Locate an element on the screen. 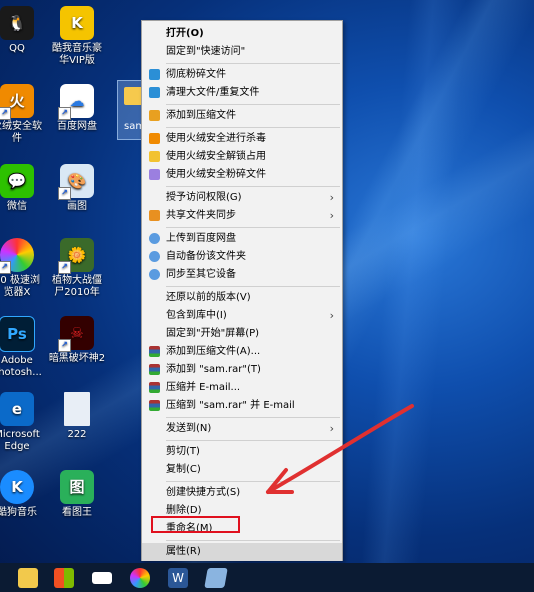 The height and width of the screenshot is (592, 534). arrow-shaft is located at coordinates (340, 449).